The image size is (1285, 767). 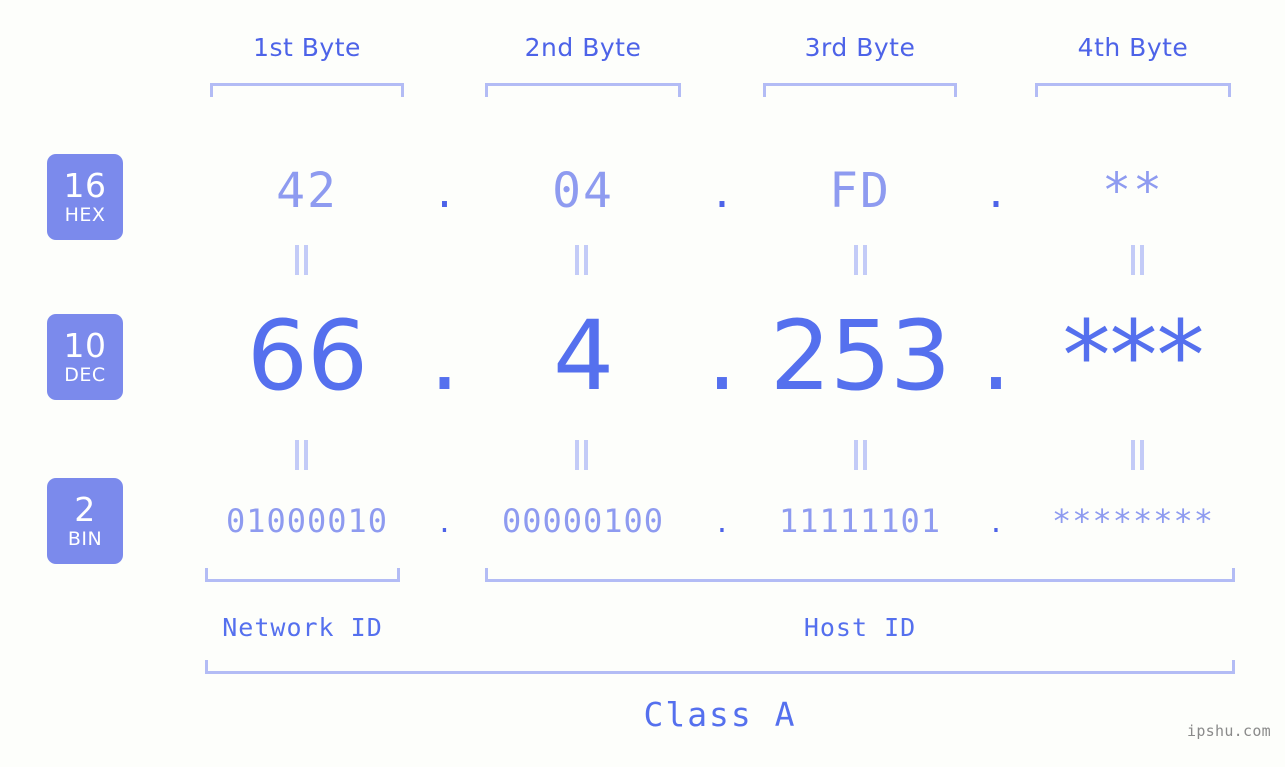 I want to click on dec-byte-2: 4, so click(x=583, y=356).